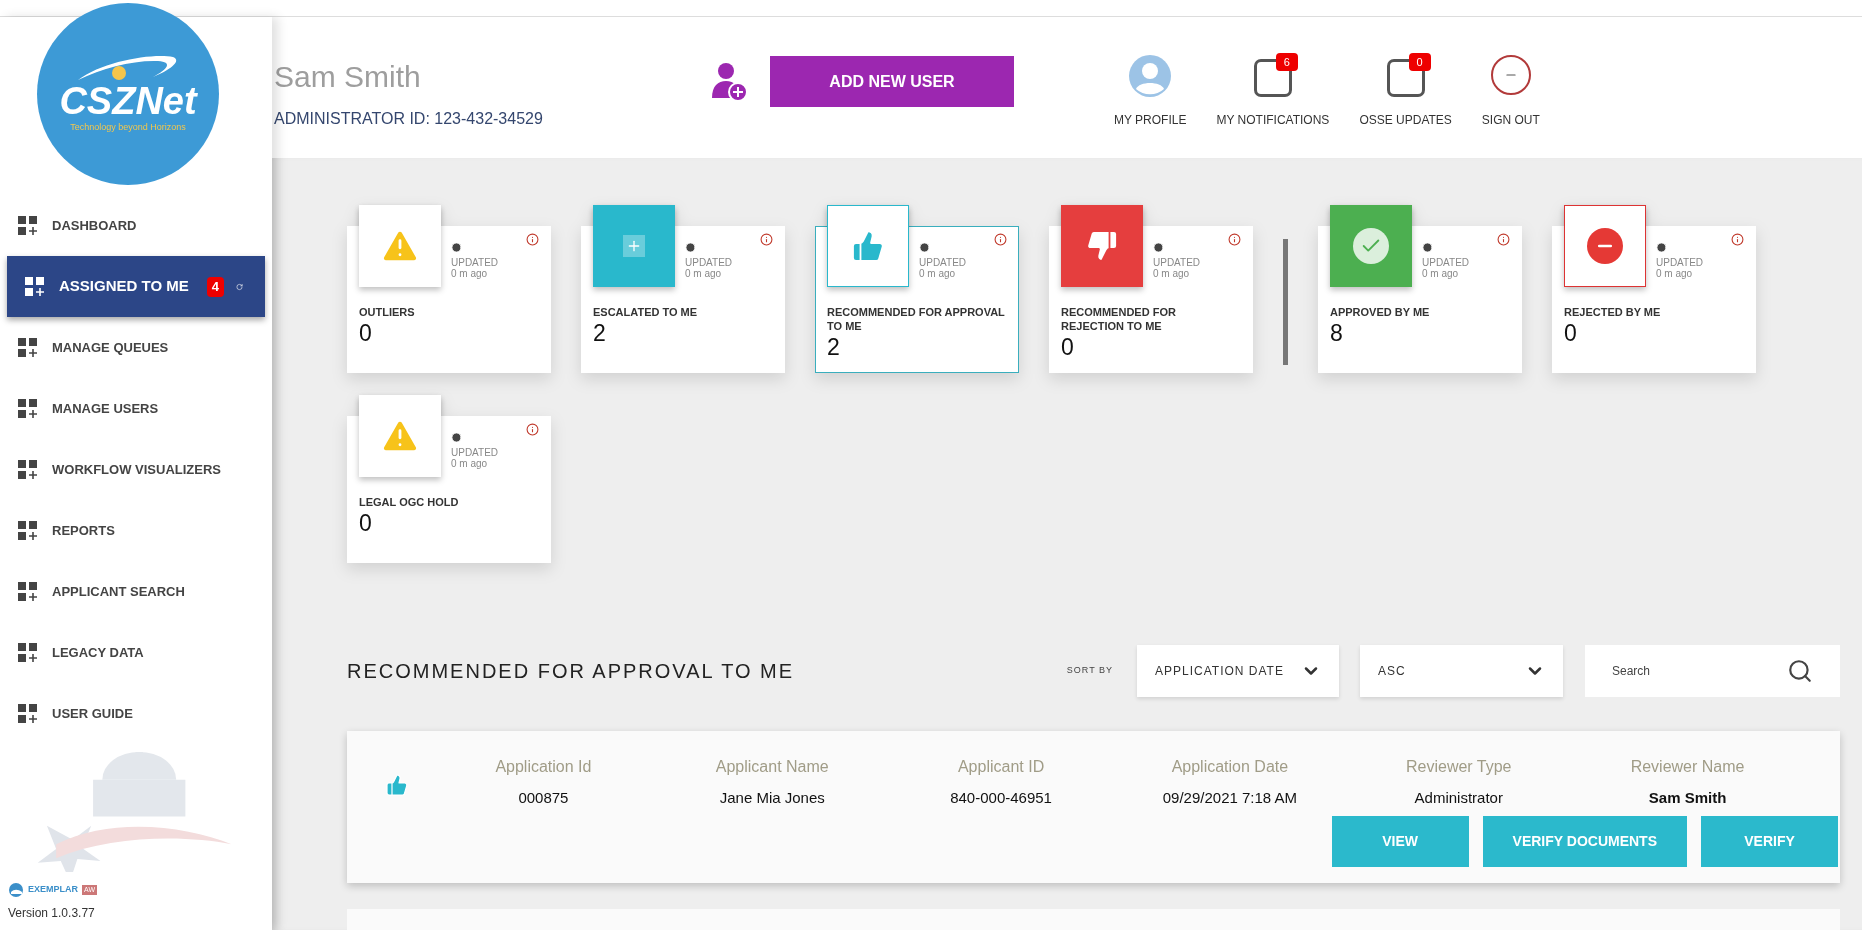 The height and width of the screenshot is (930, 1862). I want to click on field-value: Jane Mia Jones, so click(772, 798).